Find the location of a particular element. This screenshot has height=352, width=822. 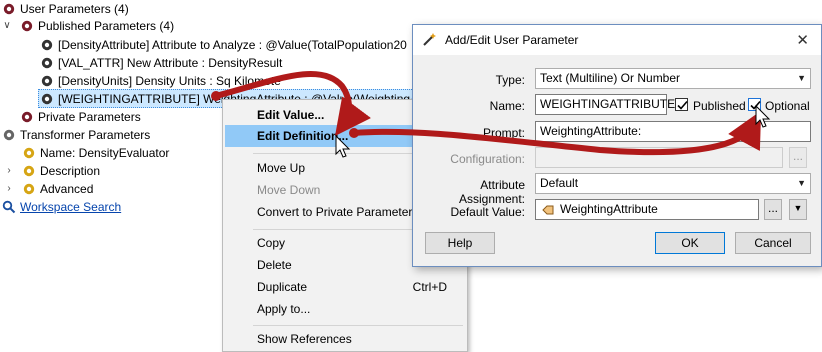

attr-assign-select: Default ▼ is located at coordinates (673, 183).